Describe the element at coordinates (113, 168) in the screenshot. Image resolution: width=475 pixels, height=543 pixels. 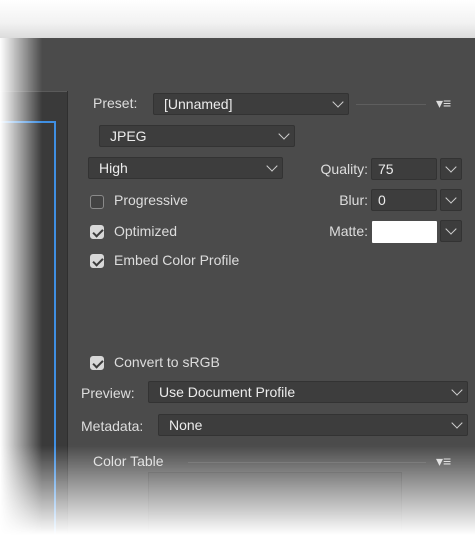
I see `quality-level-value: High` at that location.